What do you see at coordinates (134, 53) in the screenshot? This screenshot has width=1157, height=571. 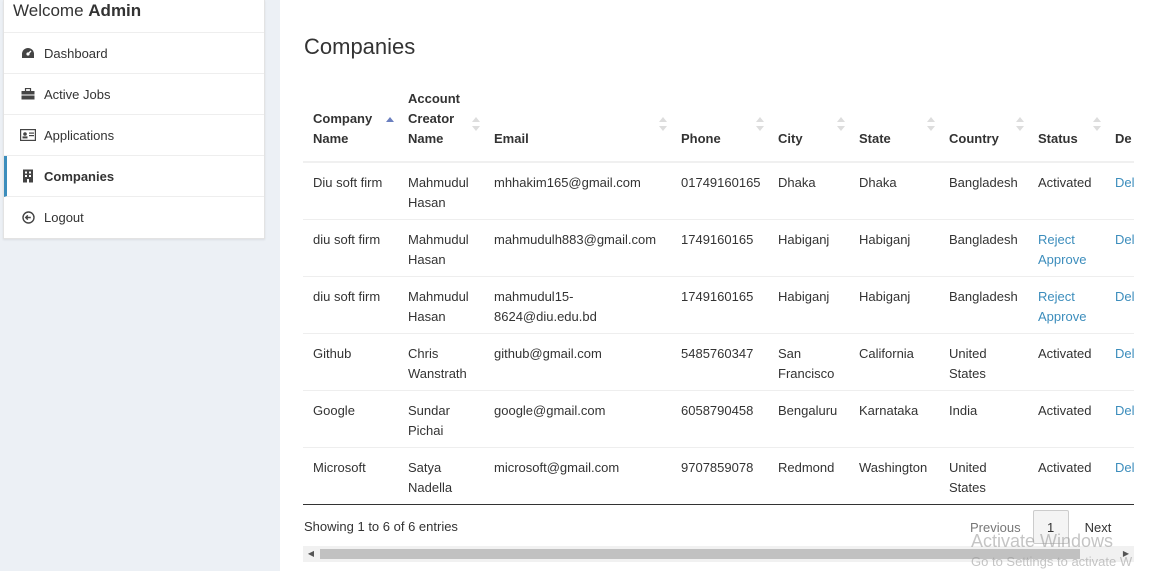 I see `sidebar-item-dashboard: Dashboard` at bounding box center [134, 53].